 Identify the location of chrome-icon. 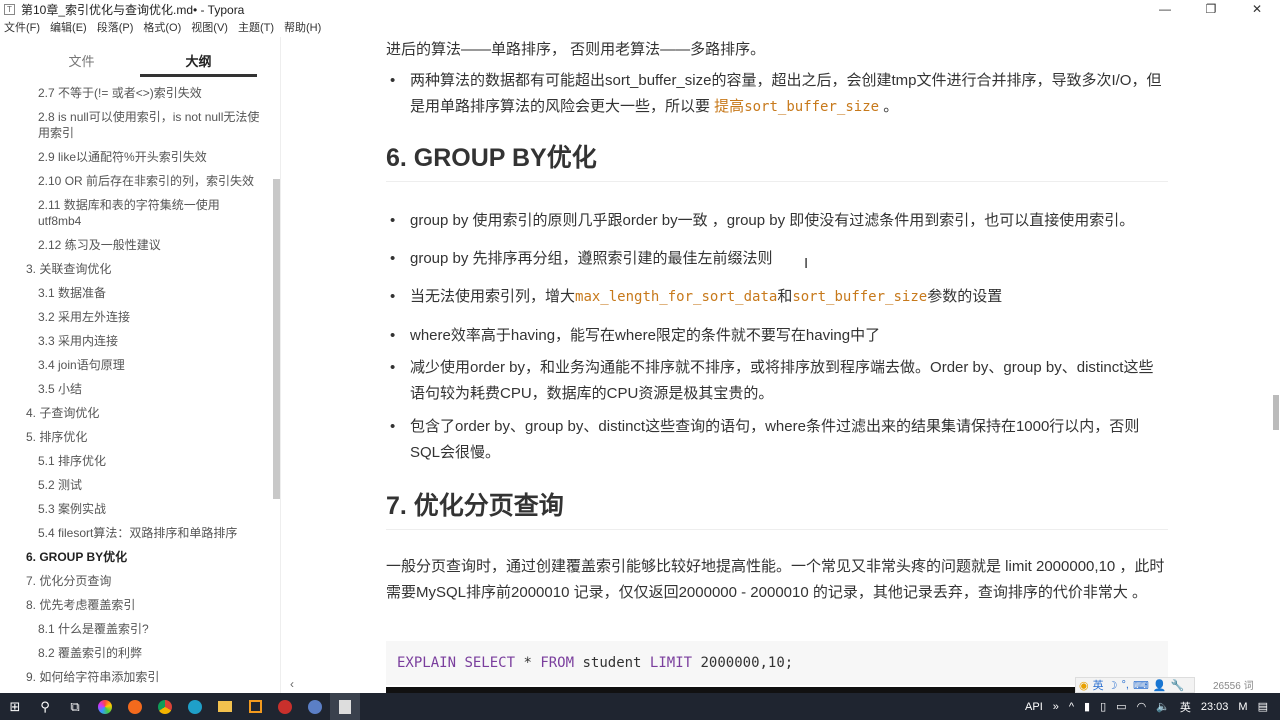
(165, 706).